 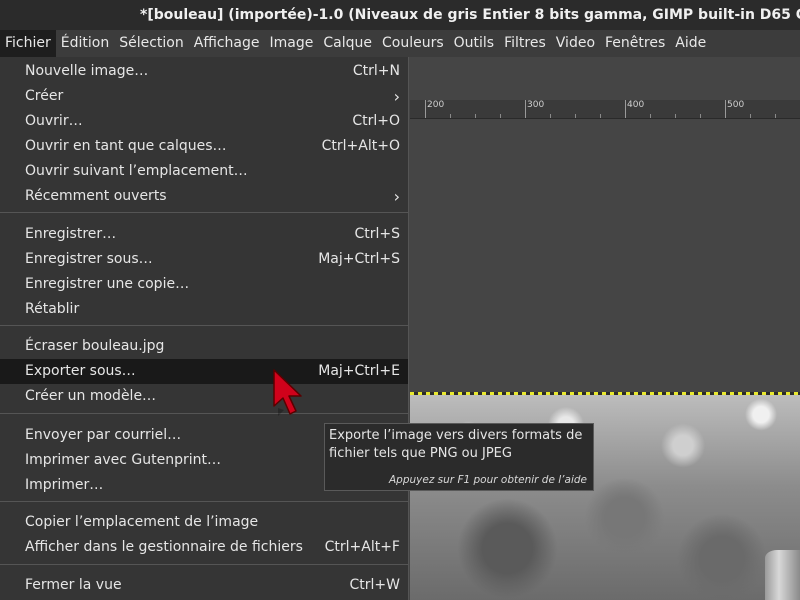 I want to click on horizontal-ruler: 200 300 400 500, so click(x=605, y=109).